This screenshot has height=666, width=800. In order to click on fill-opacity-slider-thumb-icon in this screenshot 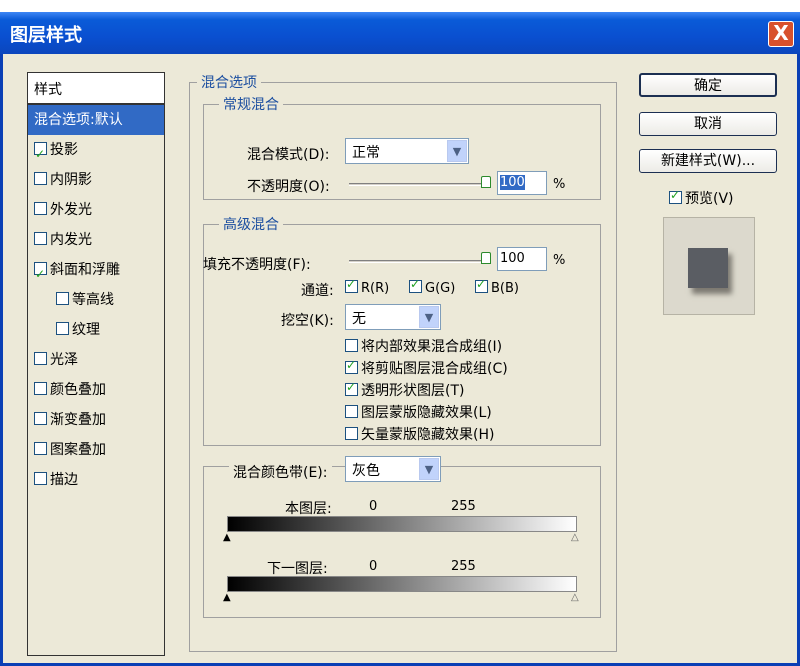, I will do `click(486, 258)`.